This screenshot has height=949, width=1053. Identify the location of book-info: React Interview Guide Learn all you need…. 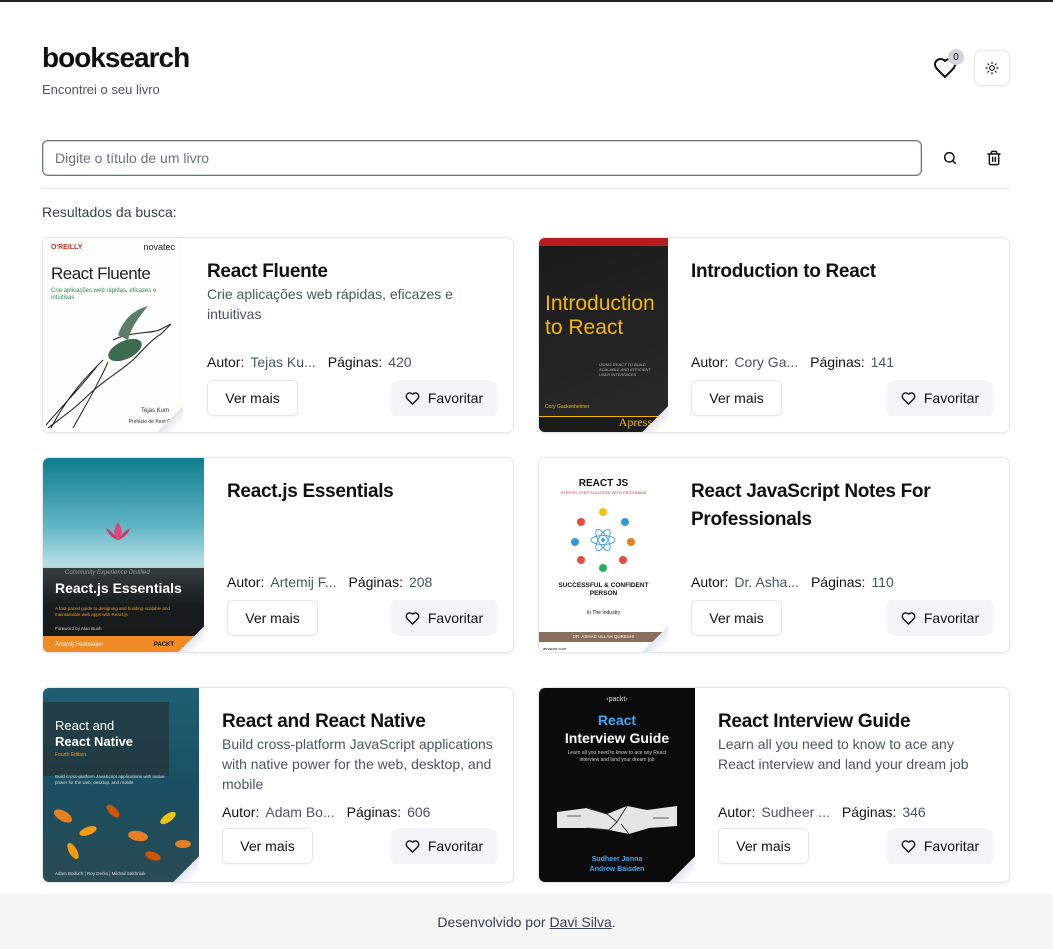
(855, 785).